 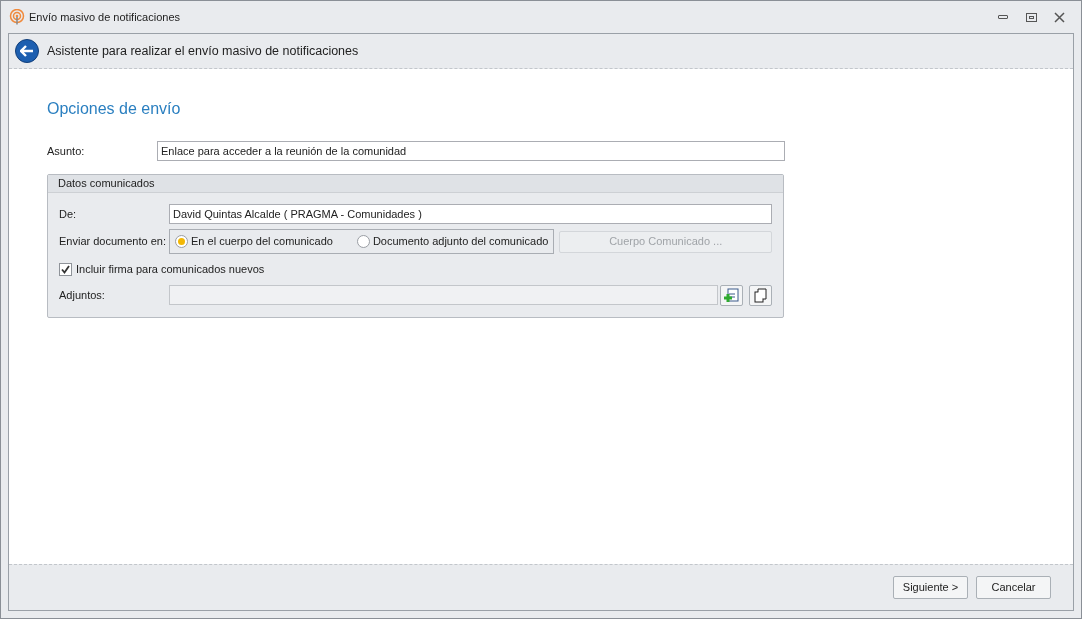 I want to click on attachments-field, so click(x=443, y=295).